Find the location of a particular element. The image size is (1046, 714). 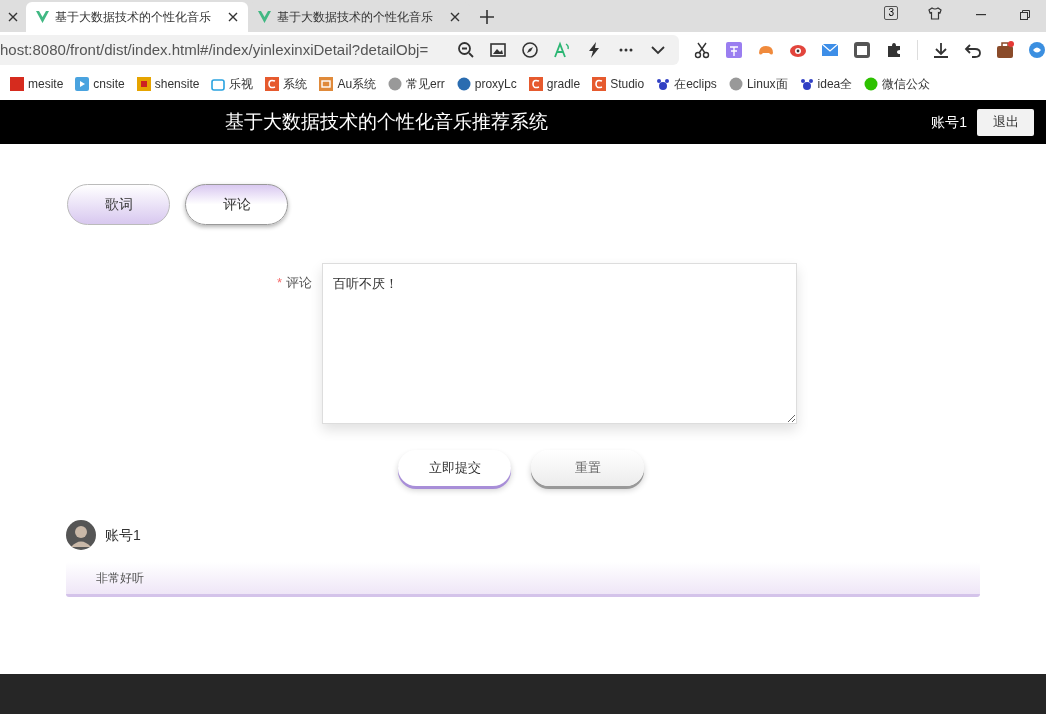

username: 账号1 is located at coordinates (949, 122).